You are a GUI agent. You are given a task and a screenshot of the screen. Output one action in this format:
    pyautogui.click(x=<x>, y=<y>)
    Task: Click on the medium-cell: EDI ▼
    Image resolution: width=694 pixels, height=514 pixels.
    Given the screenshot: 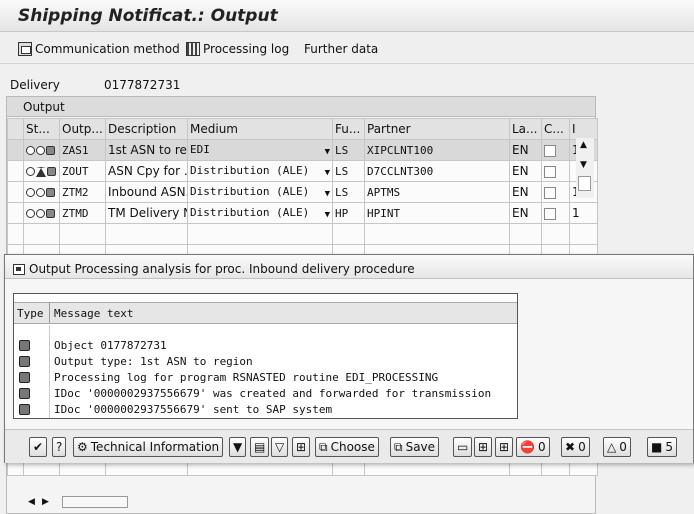 What is the action you would take?
    pyautogui.click(x=260, y=150)
    